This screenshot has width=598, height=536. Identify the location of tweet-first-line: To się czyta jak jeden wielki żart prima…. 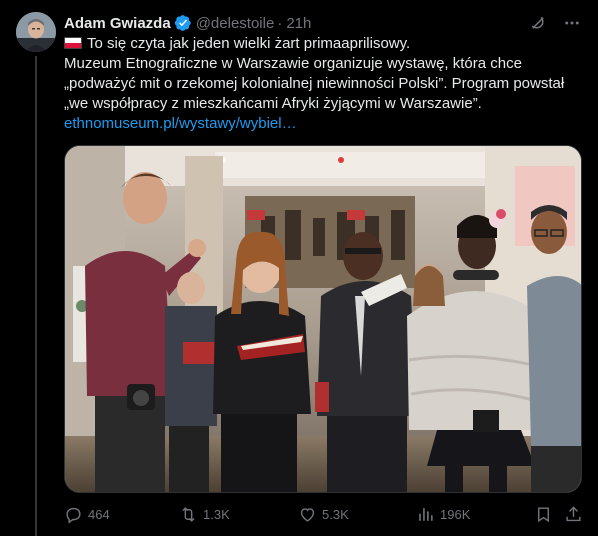
(323, 44).